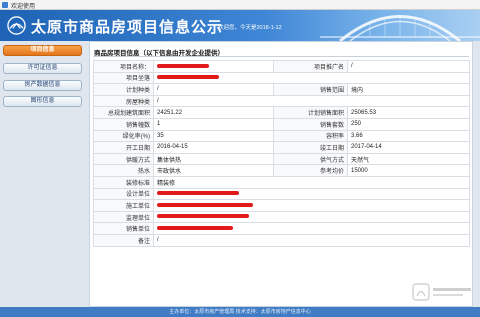 This screenshot has width=480, height=317. What do you see at coordinates (23, 7) in the screenshot?
I see `window-title: 欢迎使用` at bounding box center [23, 7].